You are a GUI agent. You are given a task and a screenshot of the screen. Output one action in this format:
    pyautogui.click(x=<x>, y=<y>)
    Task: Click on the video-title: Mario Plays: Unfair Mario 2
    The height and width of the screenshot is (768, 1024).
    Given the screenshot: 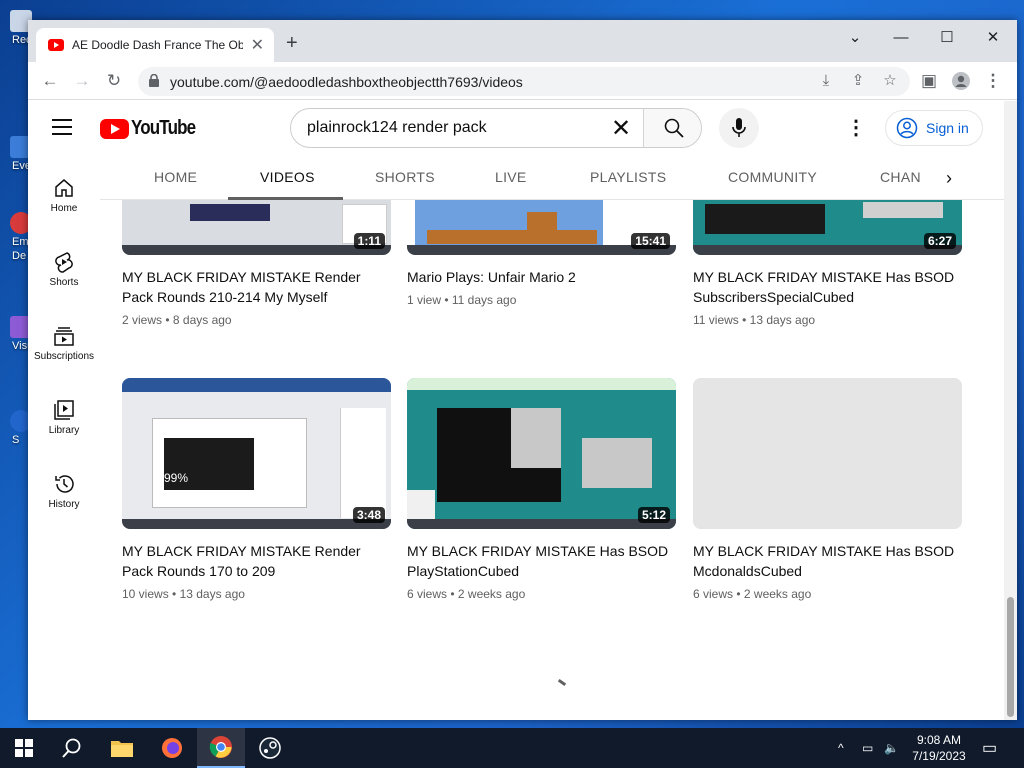 What is the action you would take?
    pyautogui.click(x=541, y=277)
    